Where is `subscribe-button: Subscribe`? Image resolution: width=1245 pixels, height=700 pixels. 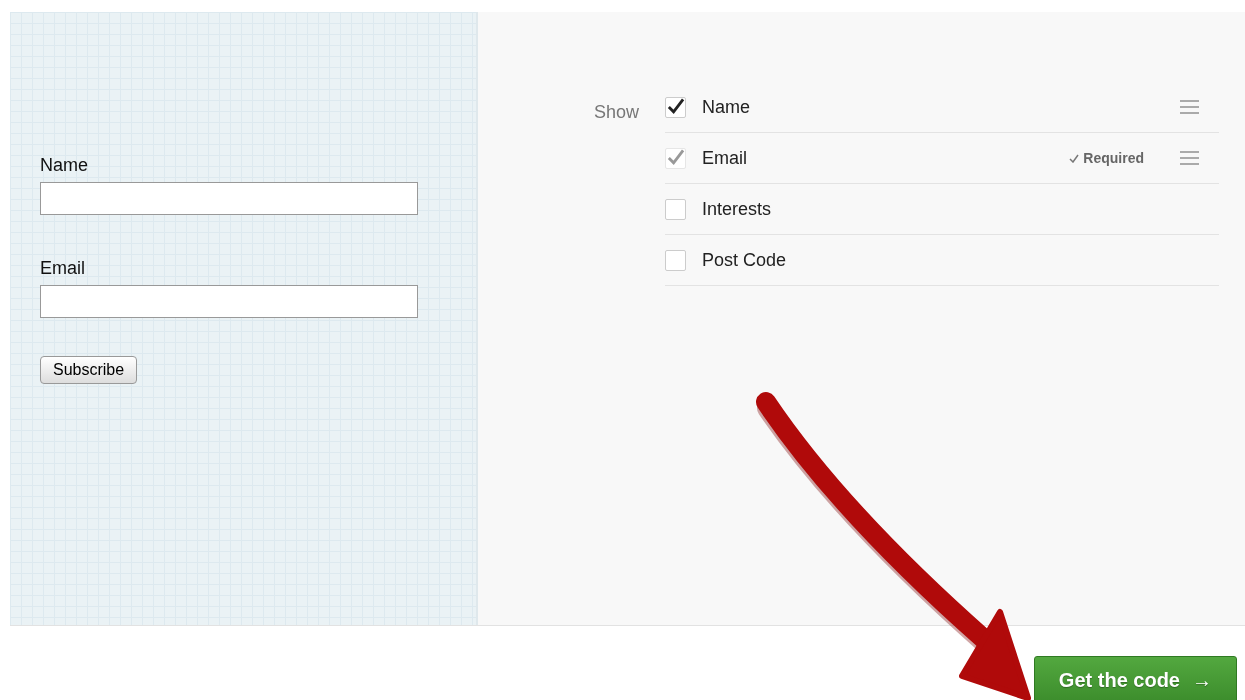
subscribe-button: Subscribe is located at coordinates (89, 370).